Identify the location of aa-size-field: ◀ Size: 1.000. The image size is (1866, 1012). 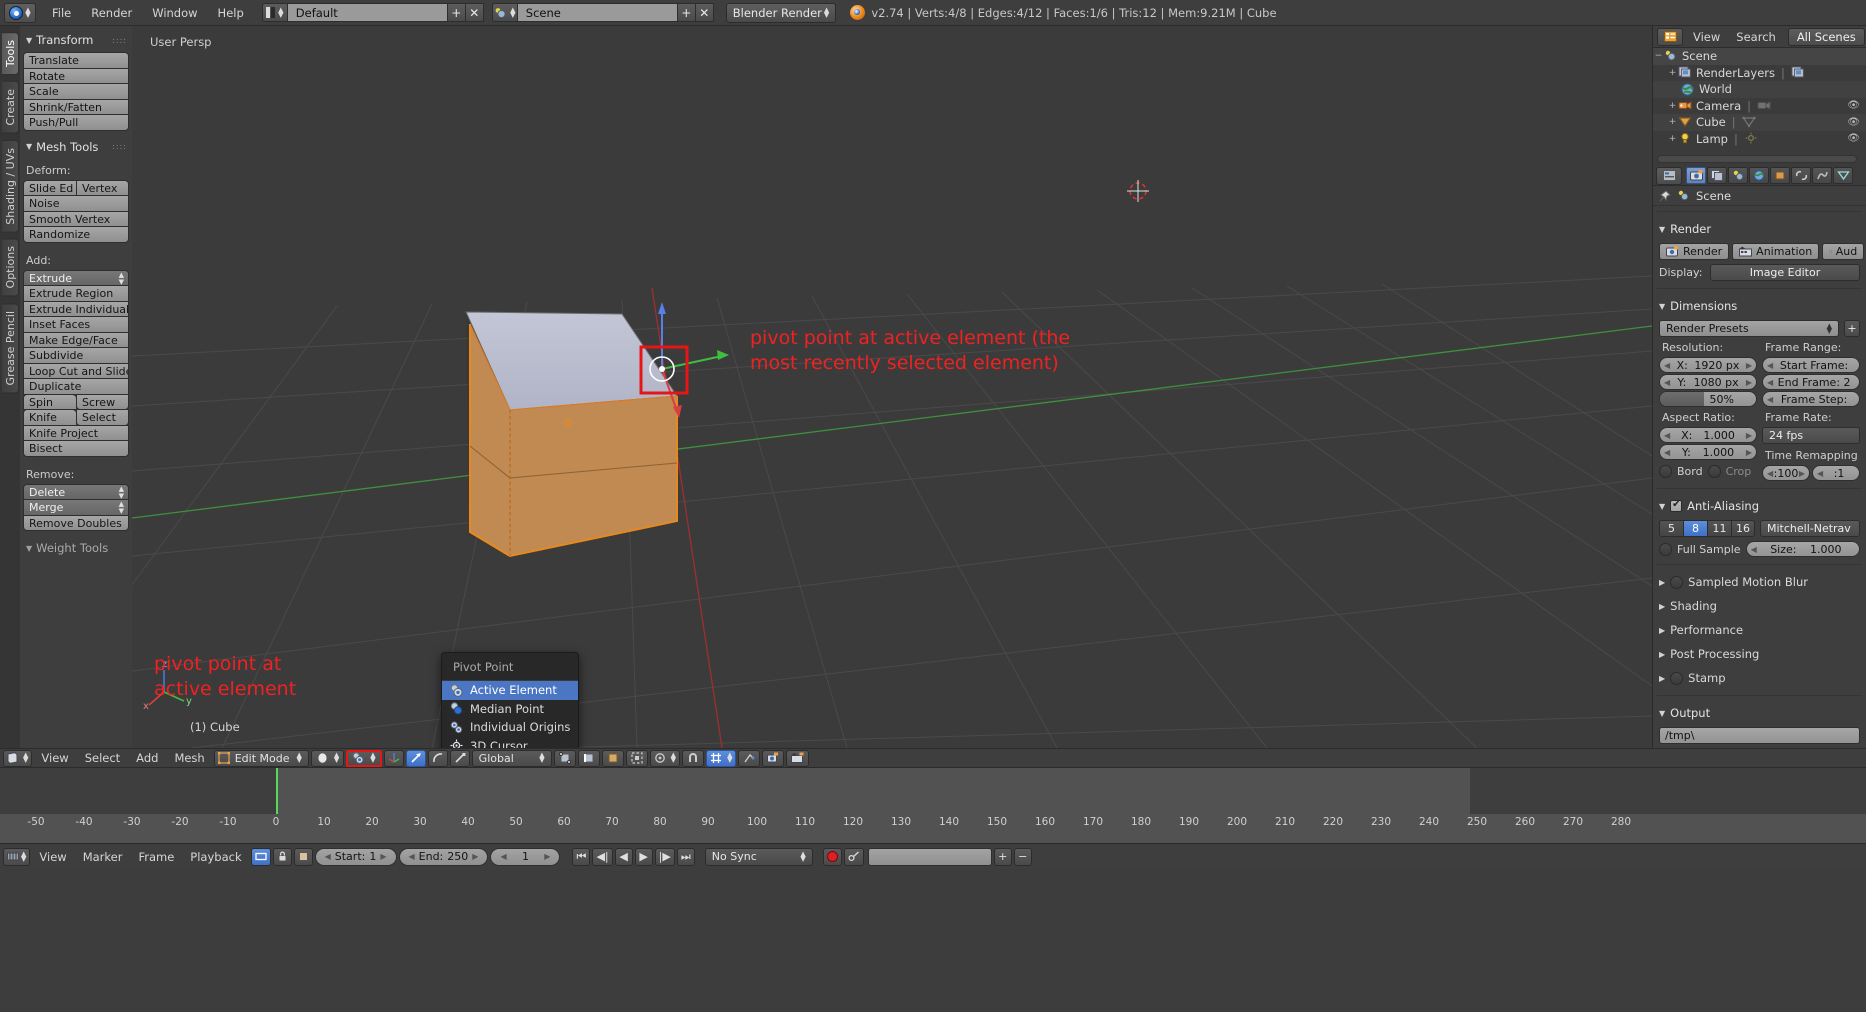
(1802, 549).